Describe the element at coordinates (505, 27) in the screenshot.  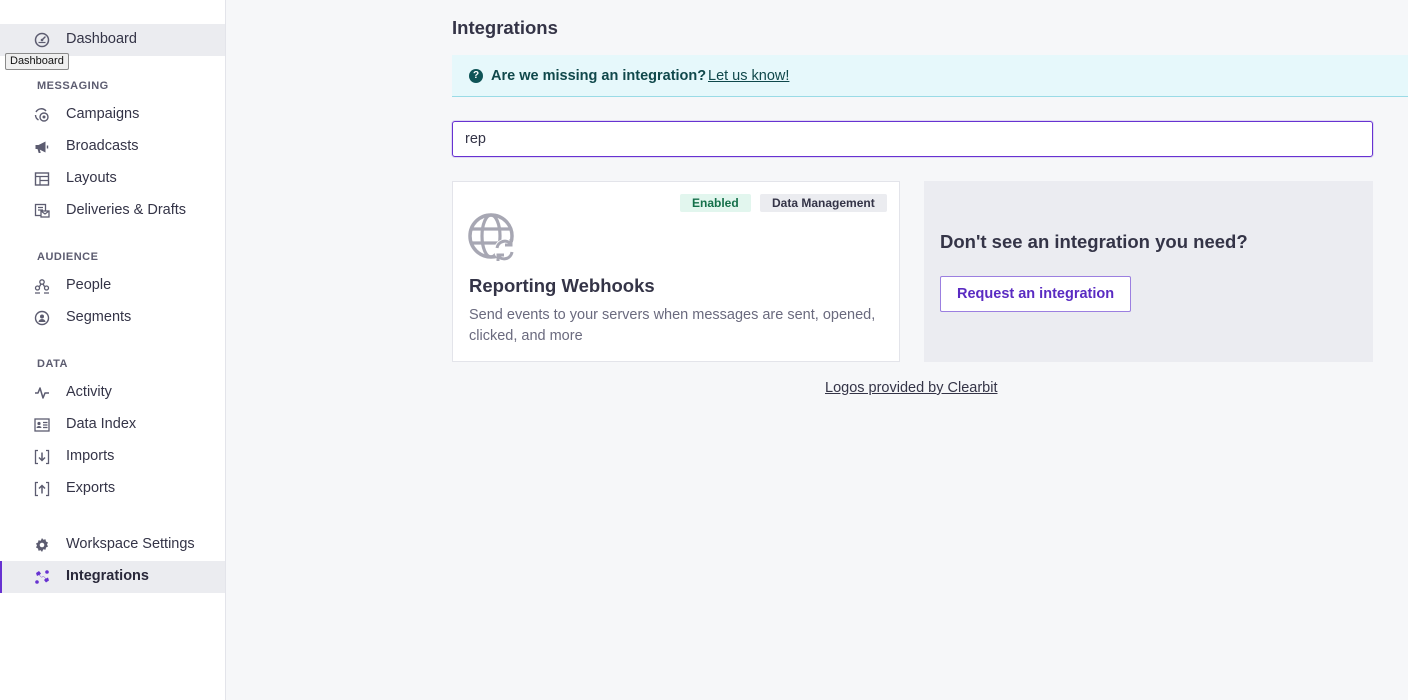
I see `page-title: Integrations` at that location.